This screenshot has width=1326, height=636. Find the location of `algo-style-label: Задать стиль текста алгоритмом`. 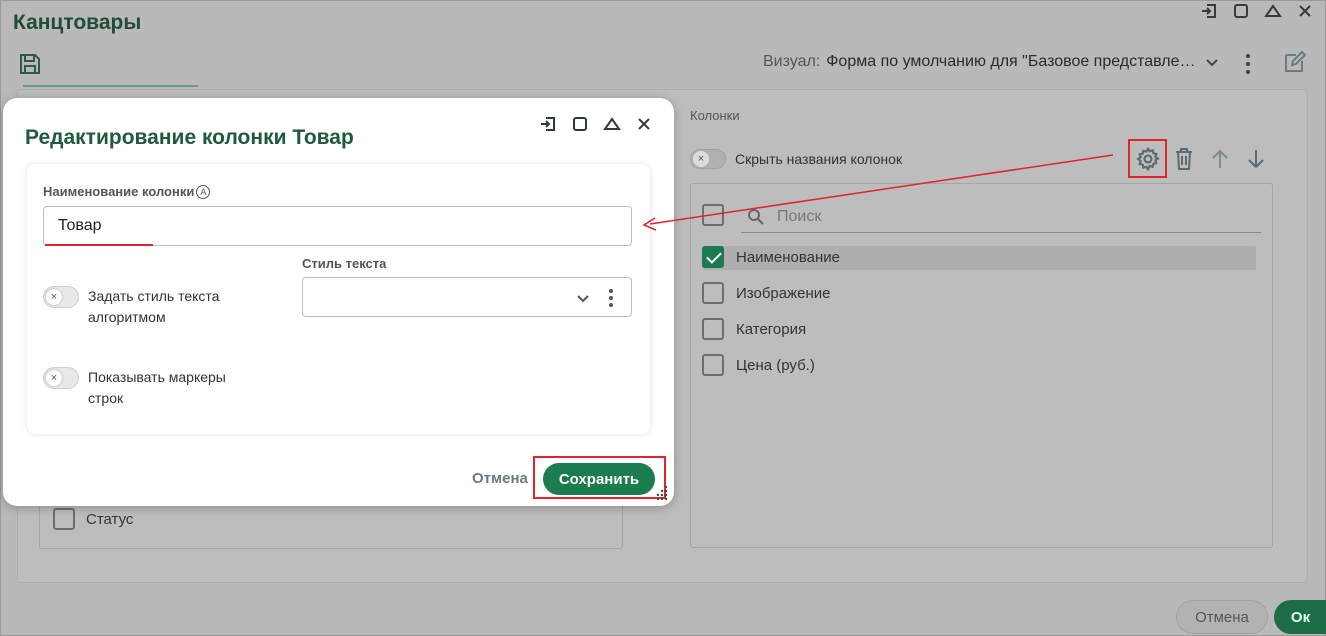

algo-style-label: Задать стиль текста алгоритмом is located at coordinates (154, 306).